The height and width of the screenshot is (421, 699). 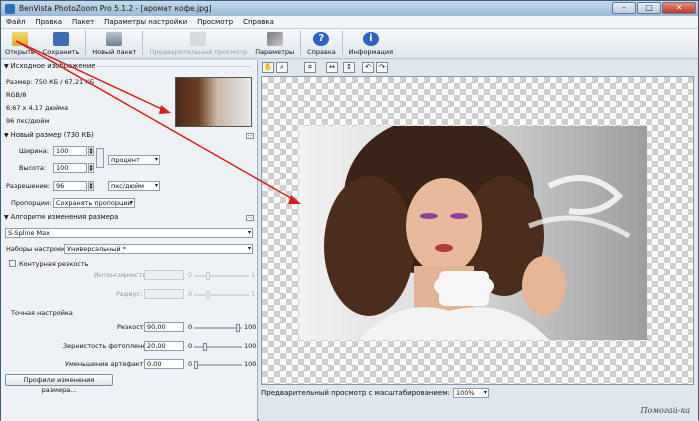 I want to click on intensity-label: Интенсивность:, so click(x=121, y=275).